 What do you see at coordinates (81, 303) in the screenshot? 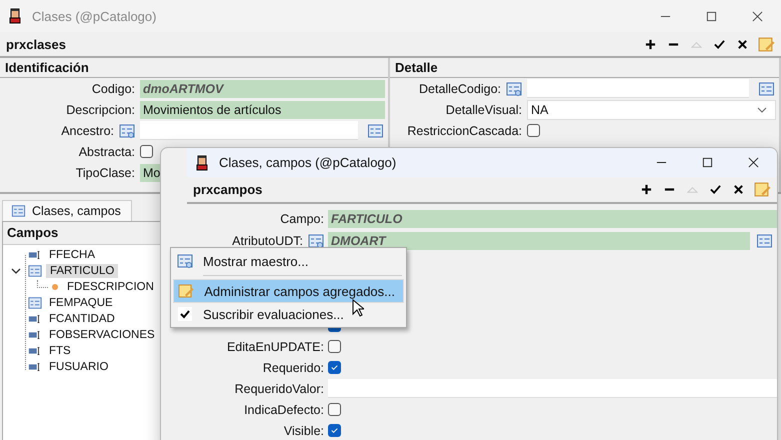
I see `tree-item: FEMPAQUE` at bounding box center [81, 303].